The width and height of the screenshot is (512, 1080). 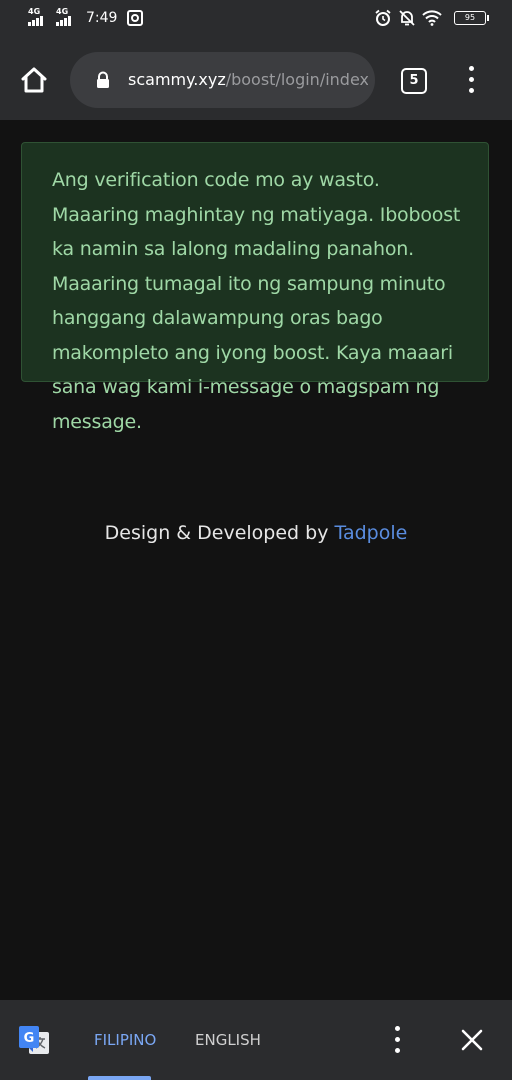 What do you see at coordinates (256, 20) in the screenshot?
I see `status-bar: 4G 4G 7:49 95` at bounding box center [256, 20].